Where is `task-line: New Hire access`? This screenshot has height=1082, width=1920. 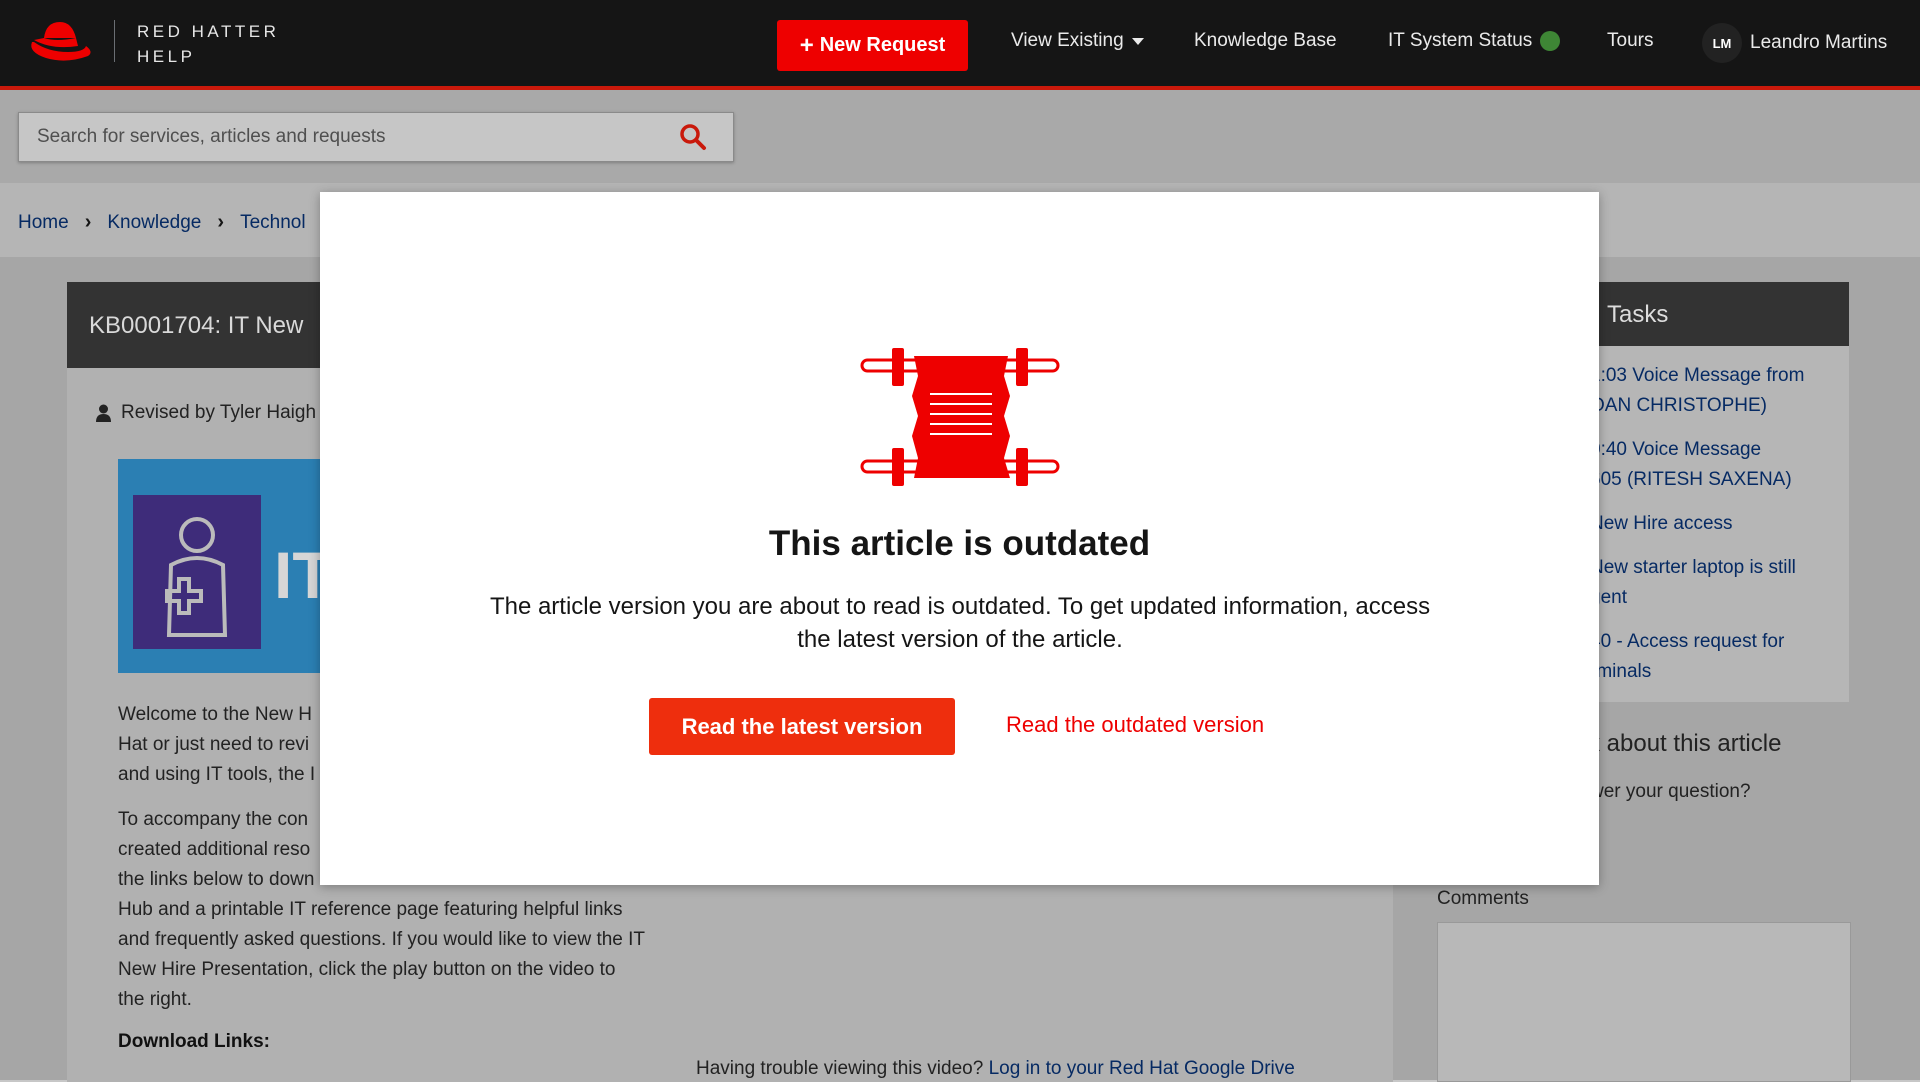 task-line: New Hire access is located at coordinates (1661, 523).